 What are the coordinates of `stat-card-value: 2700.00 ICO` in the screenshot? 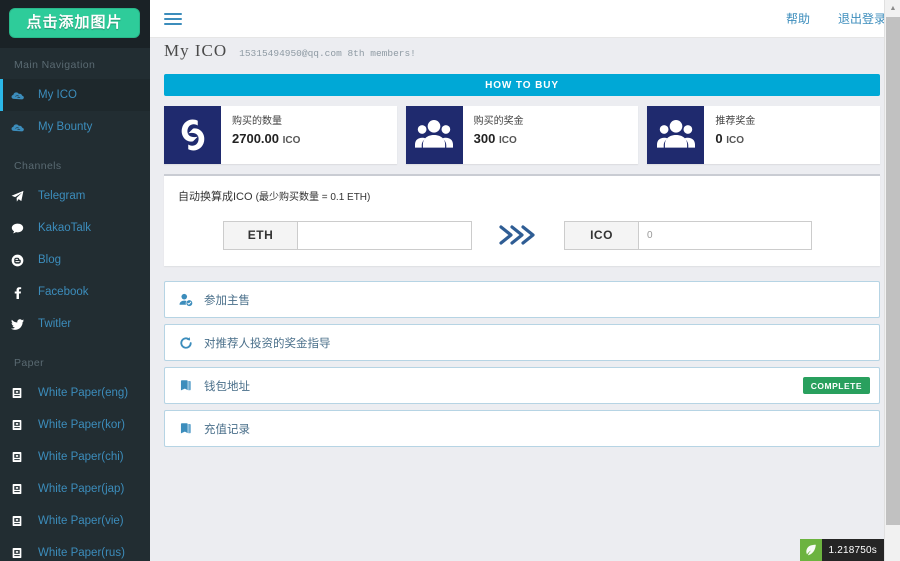 It's located at (266, 138).